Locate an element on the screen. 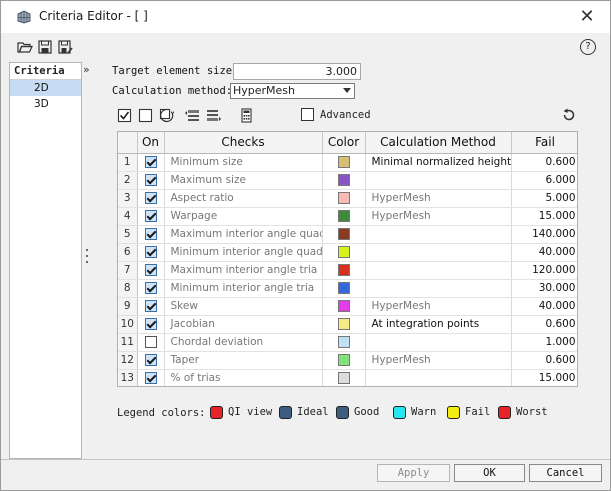  col-color-header: Color is located at coordinates (344, 143).